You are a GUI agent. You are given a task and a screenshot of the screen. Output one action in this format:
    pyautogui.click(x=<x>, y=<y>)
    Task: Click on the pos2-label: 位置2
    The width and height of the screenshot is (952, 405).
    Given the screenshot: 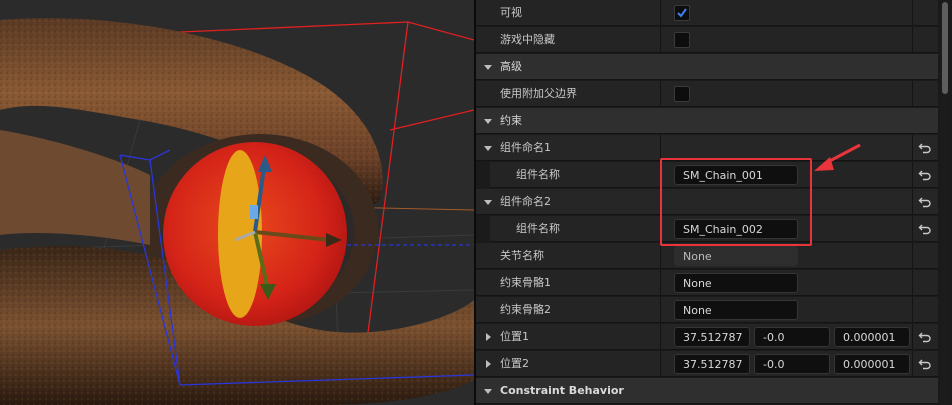 What is the action you would take?
    pyautogui.click(x=514, y=363)
    